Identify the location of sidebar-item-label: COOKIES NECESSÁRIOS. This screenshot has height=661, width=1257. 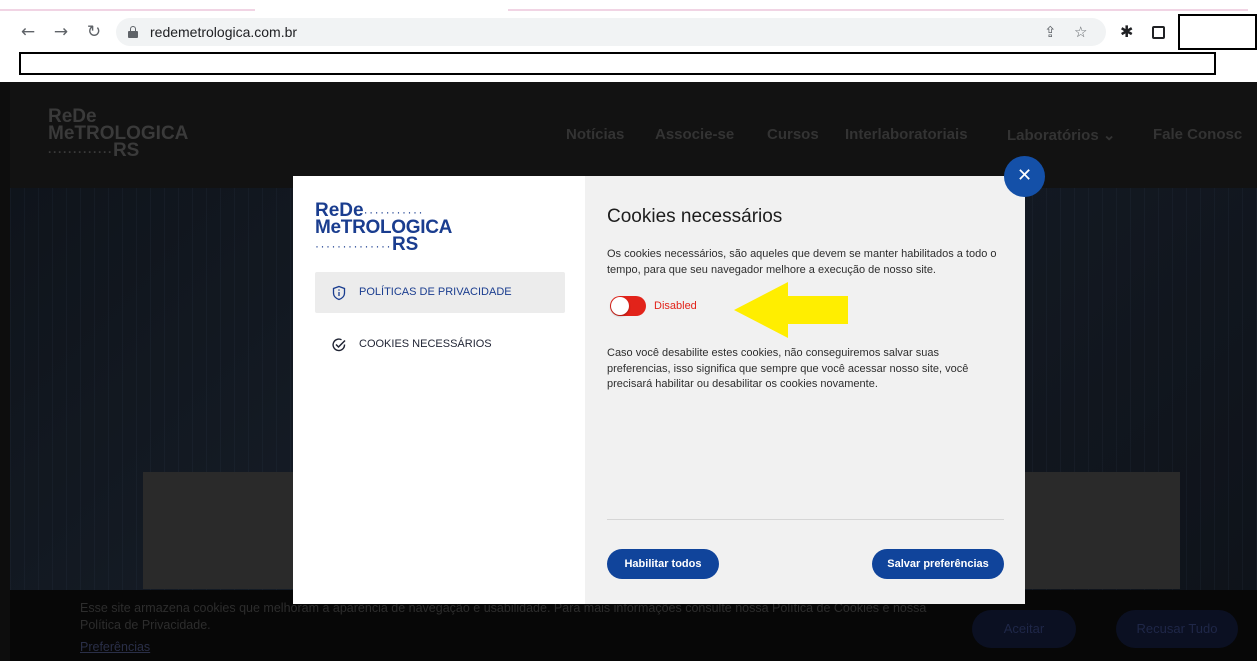
(425, 344).